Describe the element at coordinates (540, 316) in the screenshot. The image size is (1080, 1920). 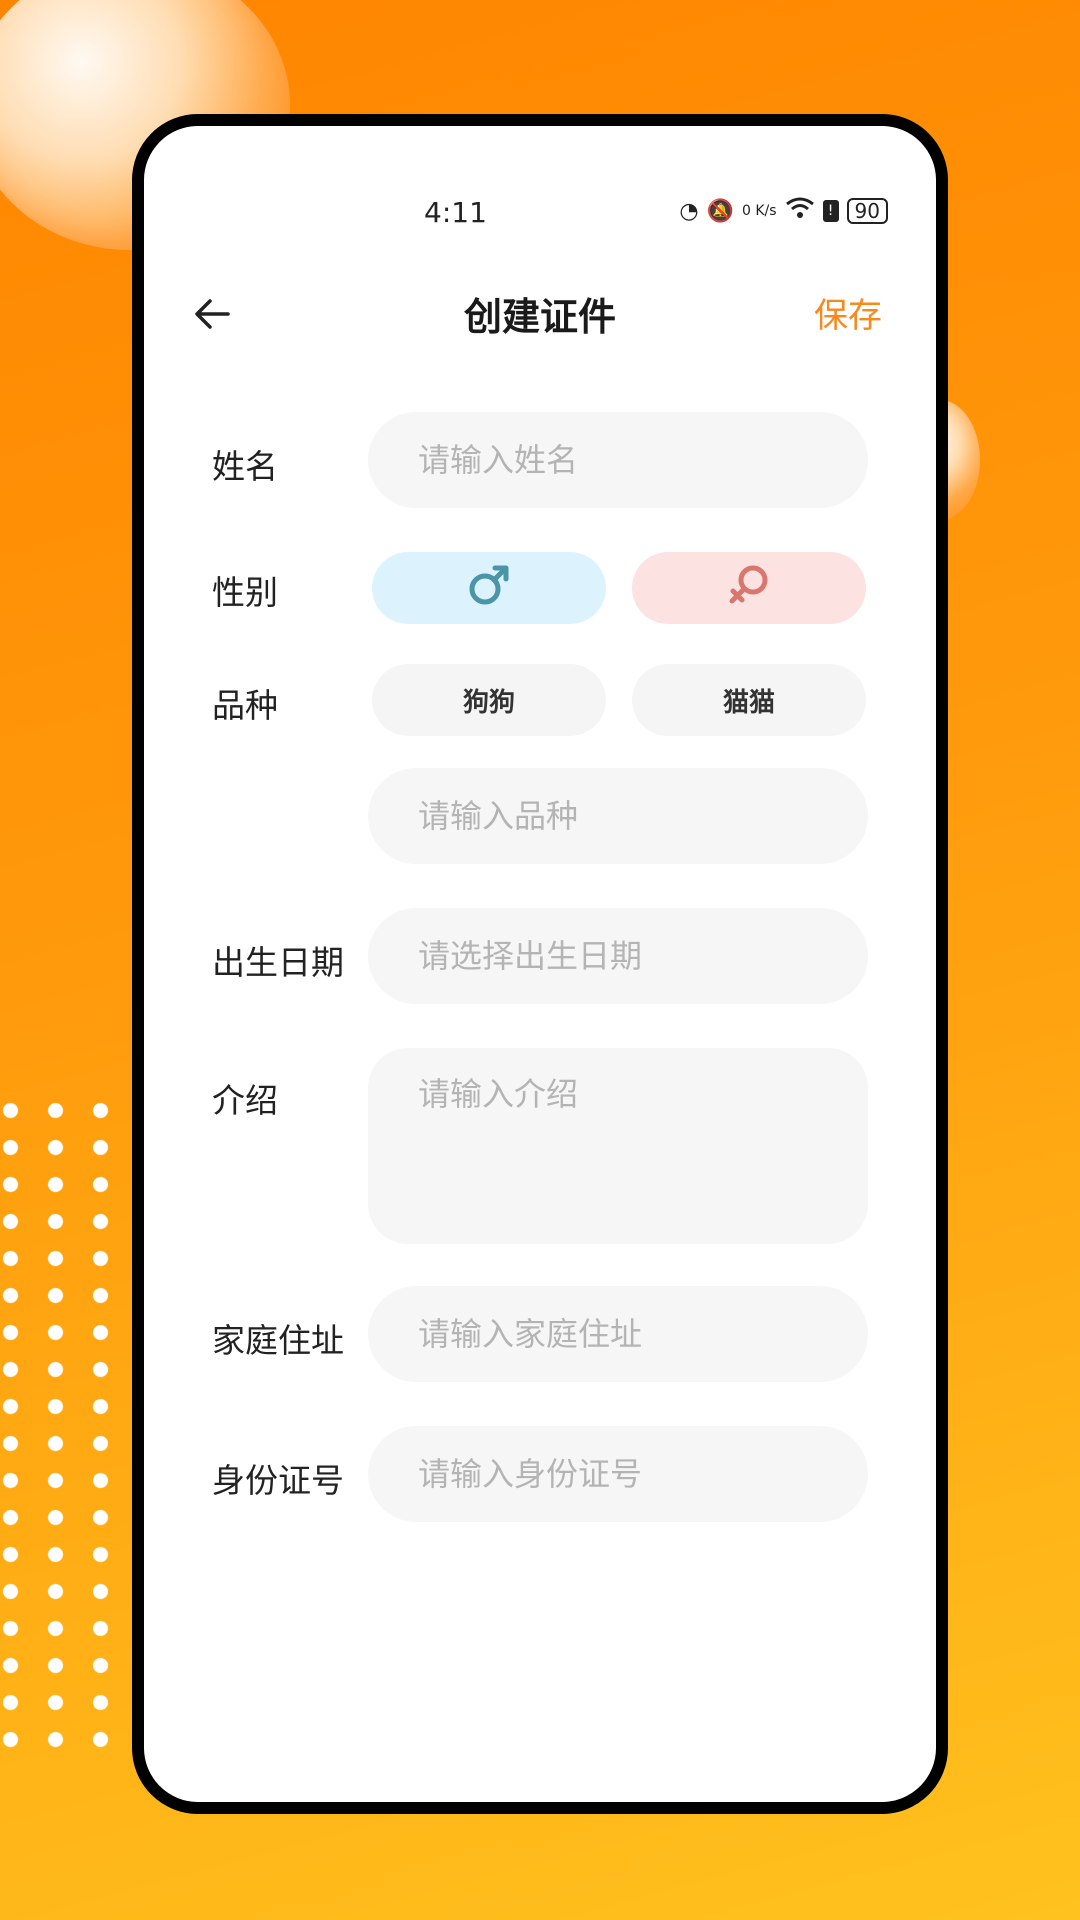
I see `app-header: 创建证件 保存` at that location.